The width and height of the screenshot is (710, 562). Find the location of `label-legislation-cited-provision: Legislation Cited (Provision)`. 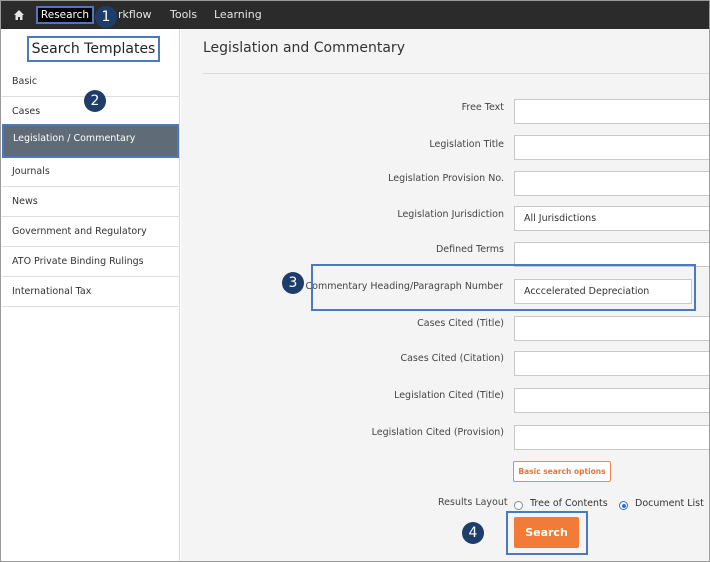

label-legislation-cited-provision: Legislation Cited (Provision) is located at coordinates (437, 432).